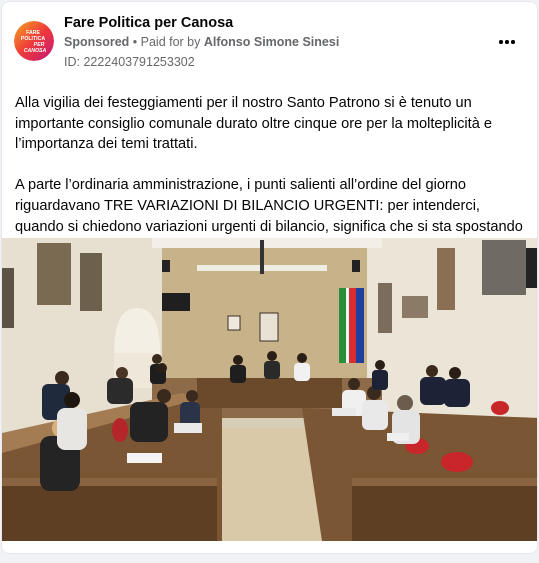  Describe the element at coordinates (35, 51) in the screenshot. I see `logo-text-canosa: CANOSA` at that location.